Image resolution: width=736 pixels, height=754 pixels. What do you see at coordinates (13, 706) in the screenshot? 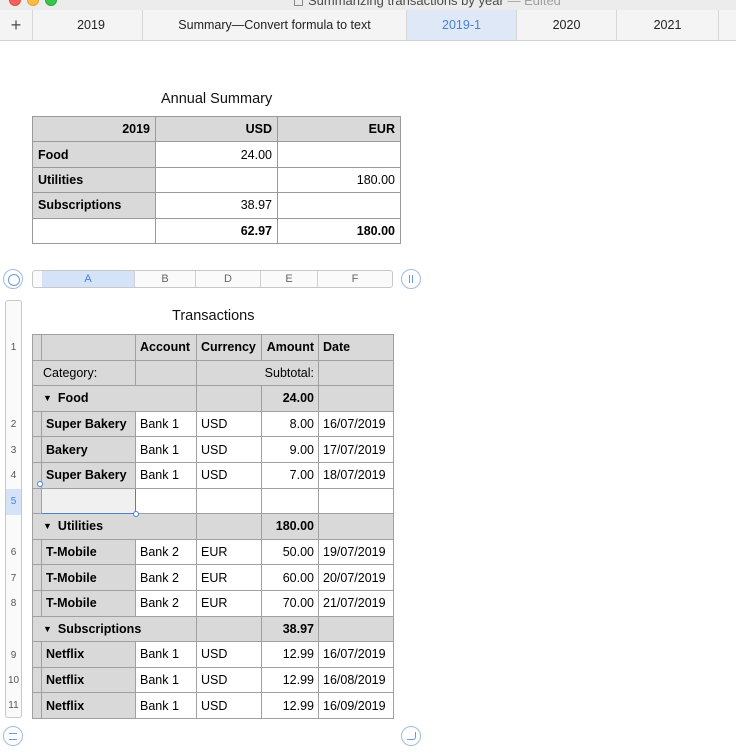
I see `row-header-11: 11` at bounding box center [13, 706].